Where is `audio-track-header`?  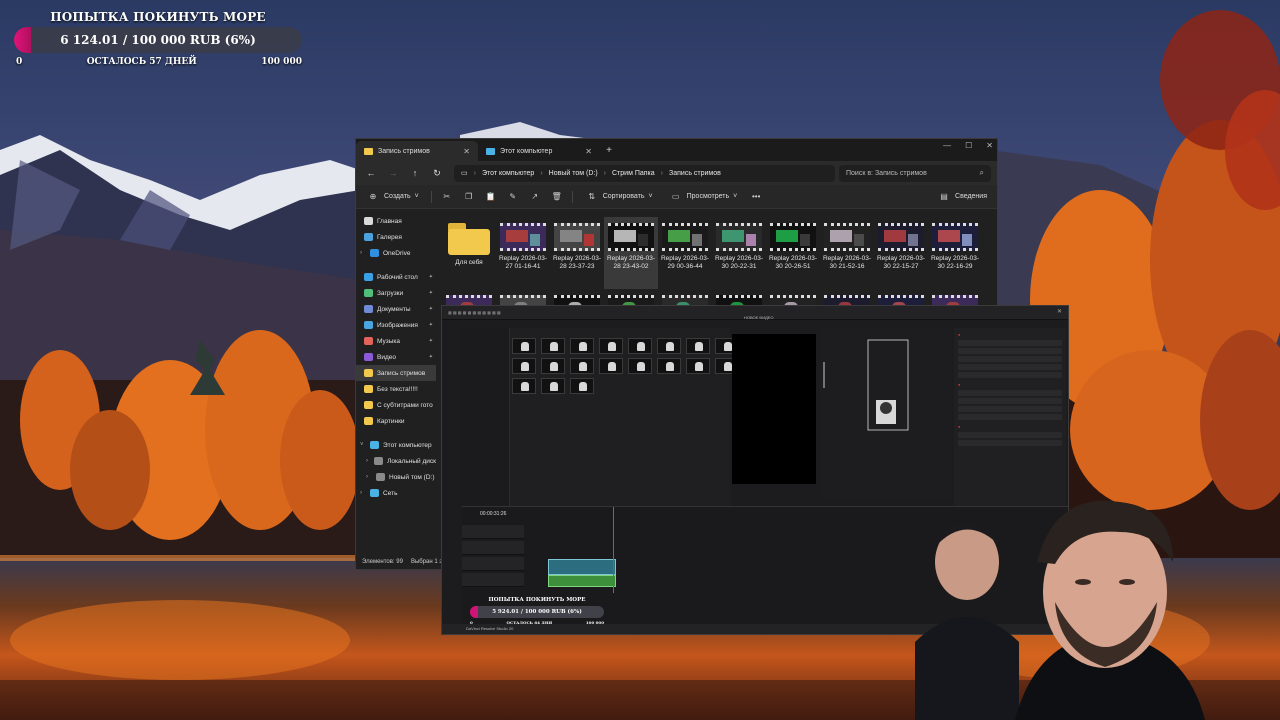
audio-track-header is located at coordinates (493, 580).